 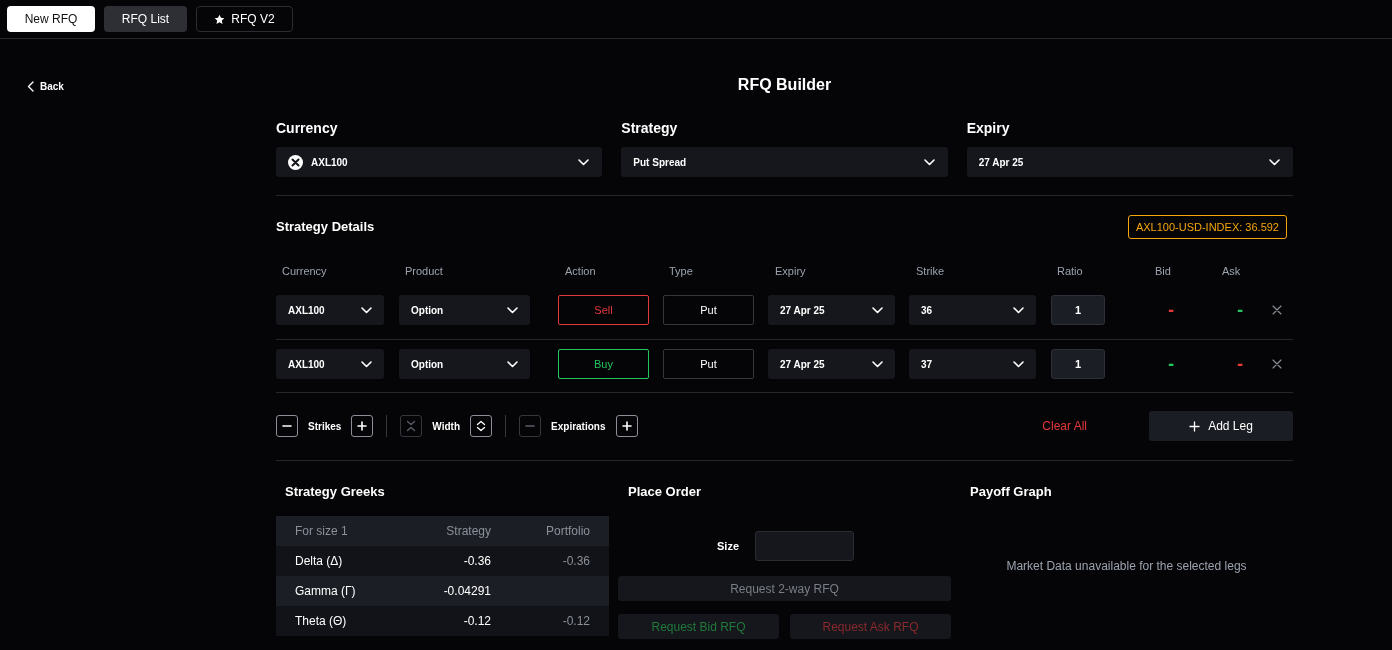 I want to click on portfolio-value: -0.12, so click(x=576, y=621).